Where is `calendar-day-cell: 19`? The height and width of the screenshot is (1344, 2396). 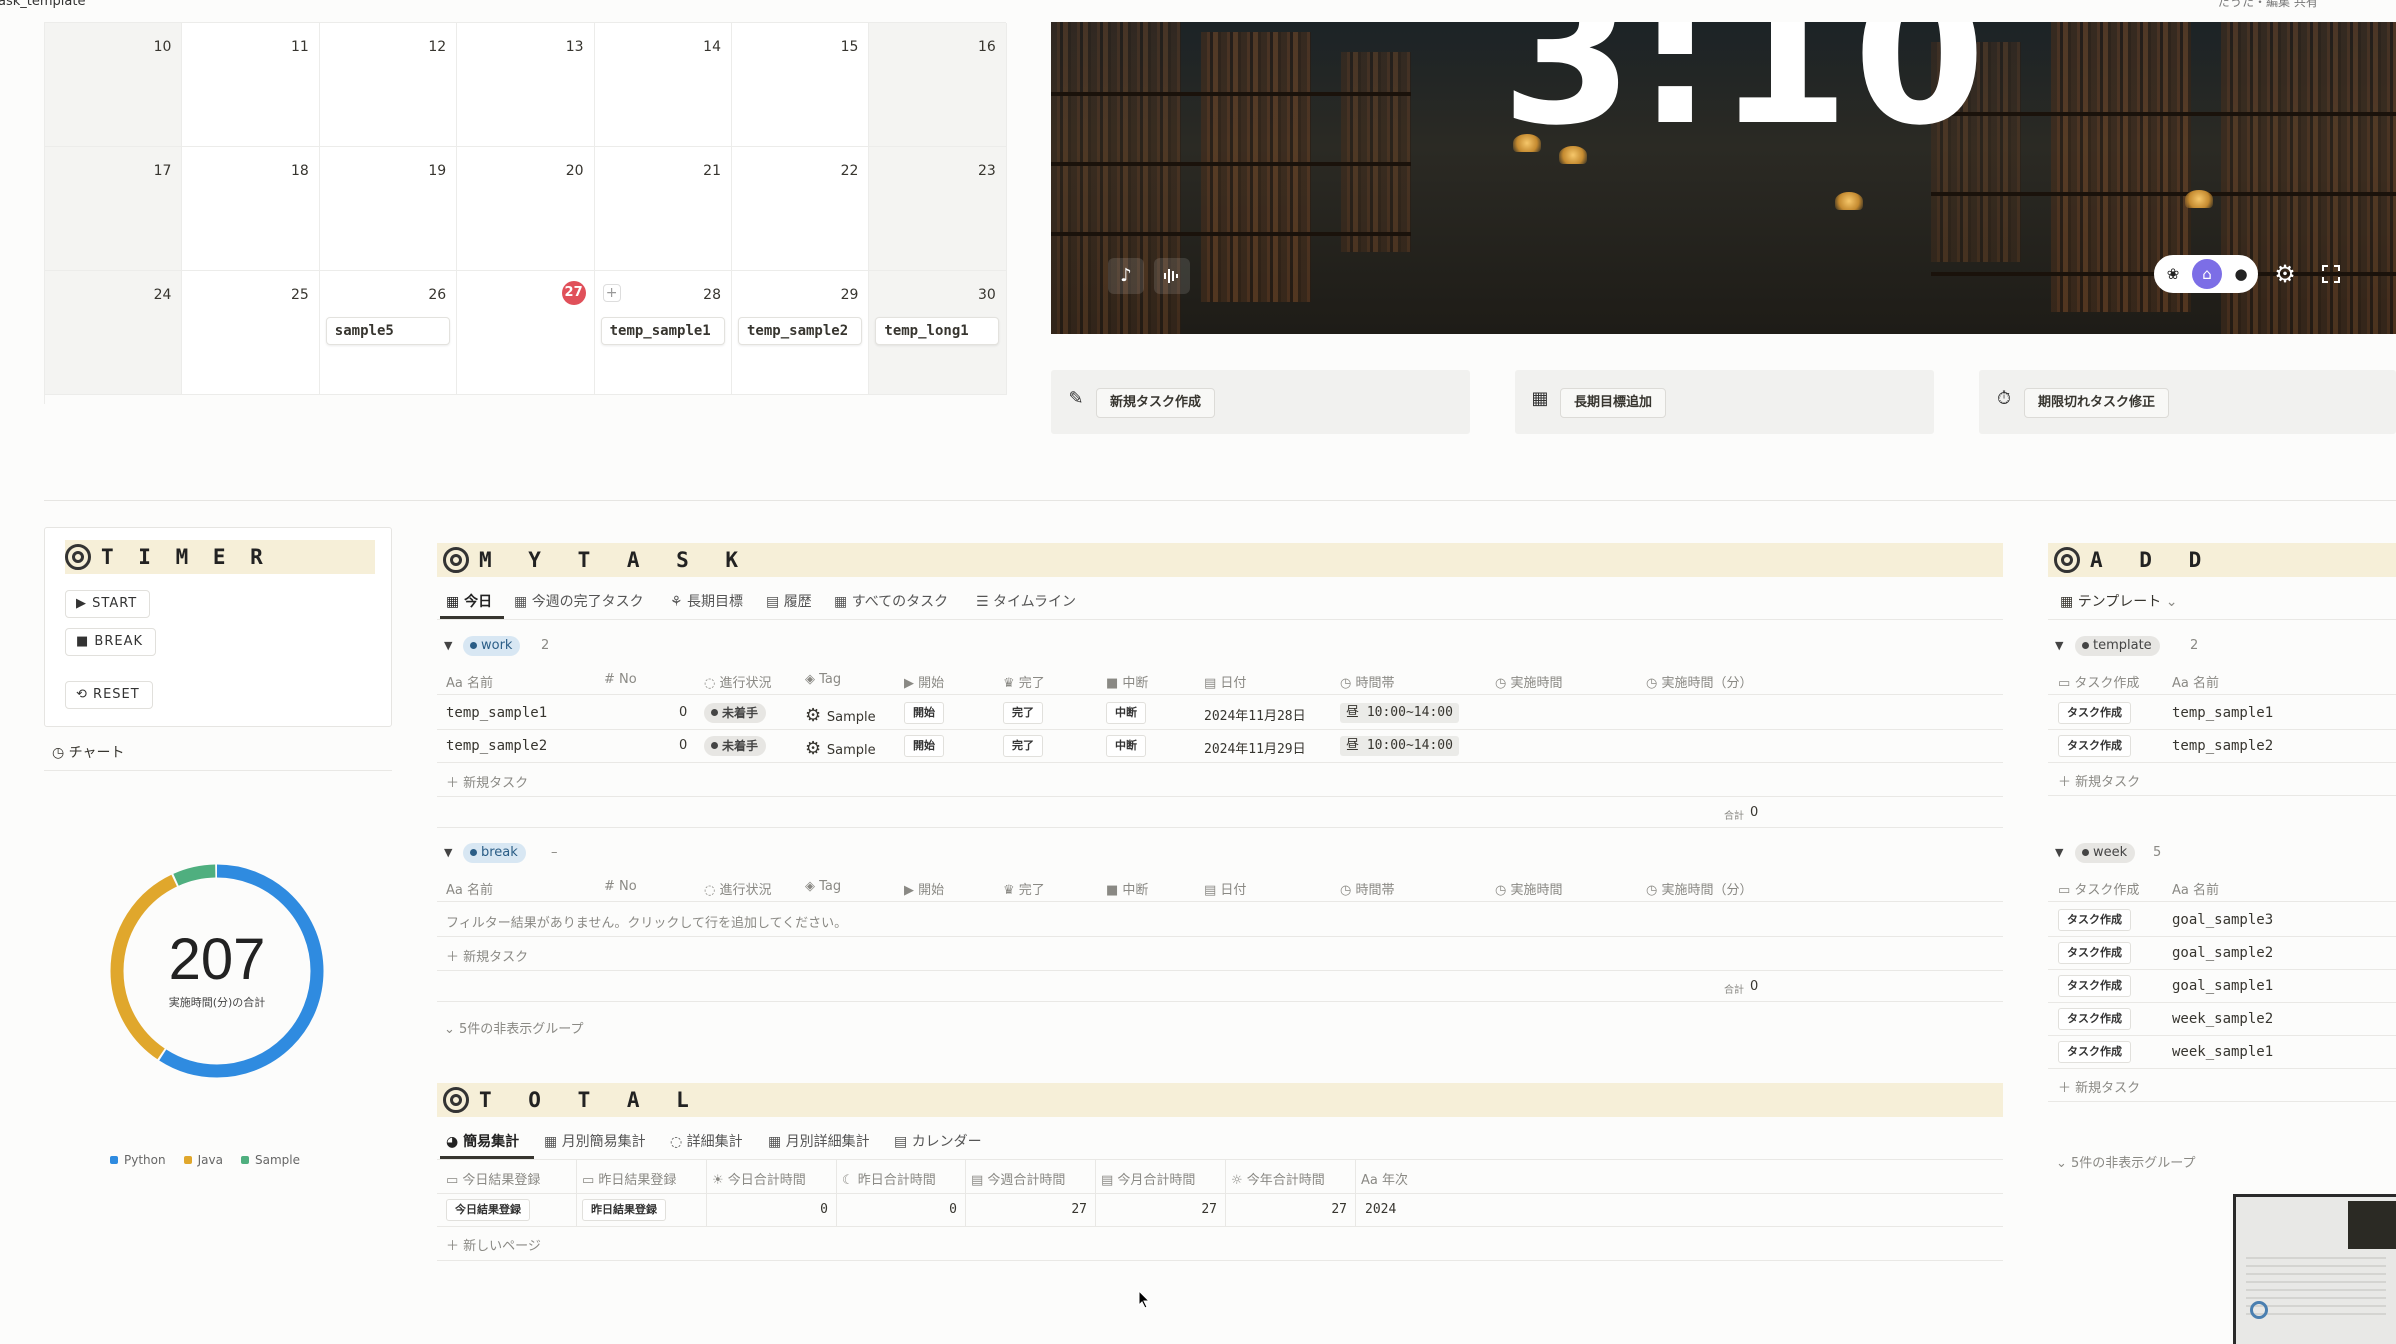
calendar-day-cell: 19 is located at coordinates (388, 209).